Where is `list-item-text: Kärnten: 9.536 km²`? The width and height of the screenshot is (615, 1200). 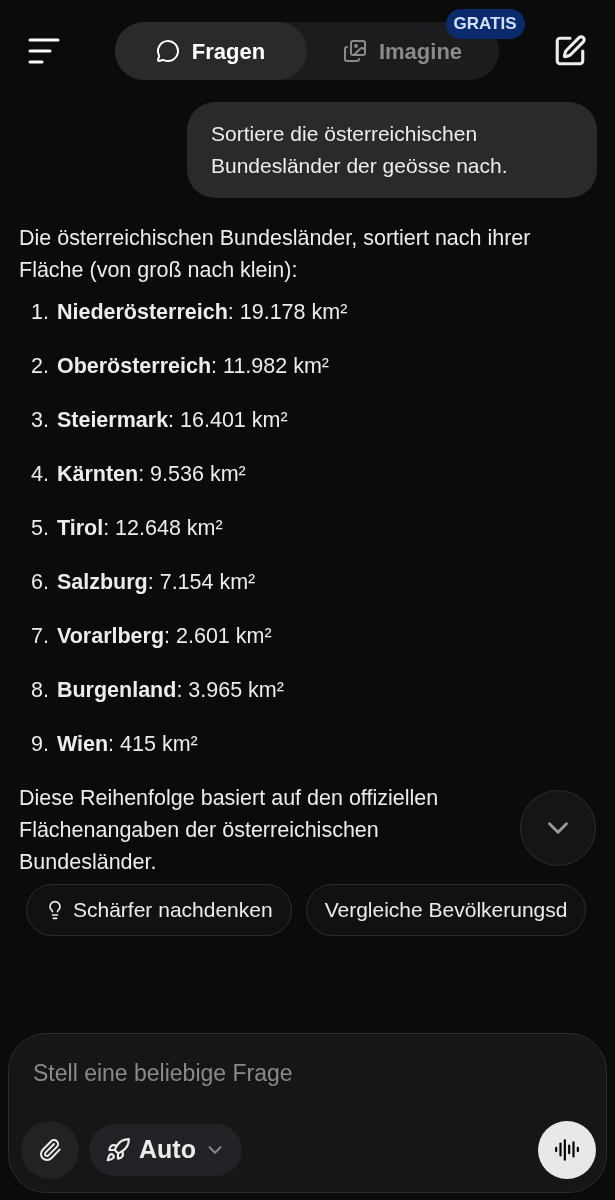
list-item-text: Kärnten: 9.536 km² is located at coordinates (151, 474).